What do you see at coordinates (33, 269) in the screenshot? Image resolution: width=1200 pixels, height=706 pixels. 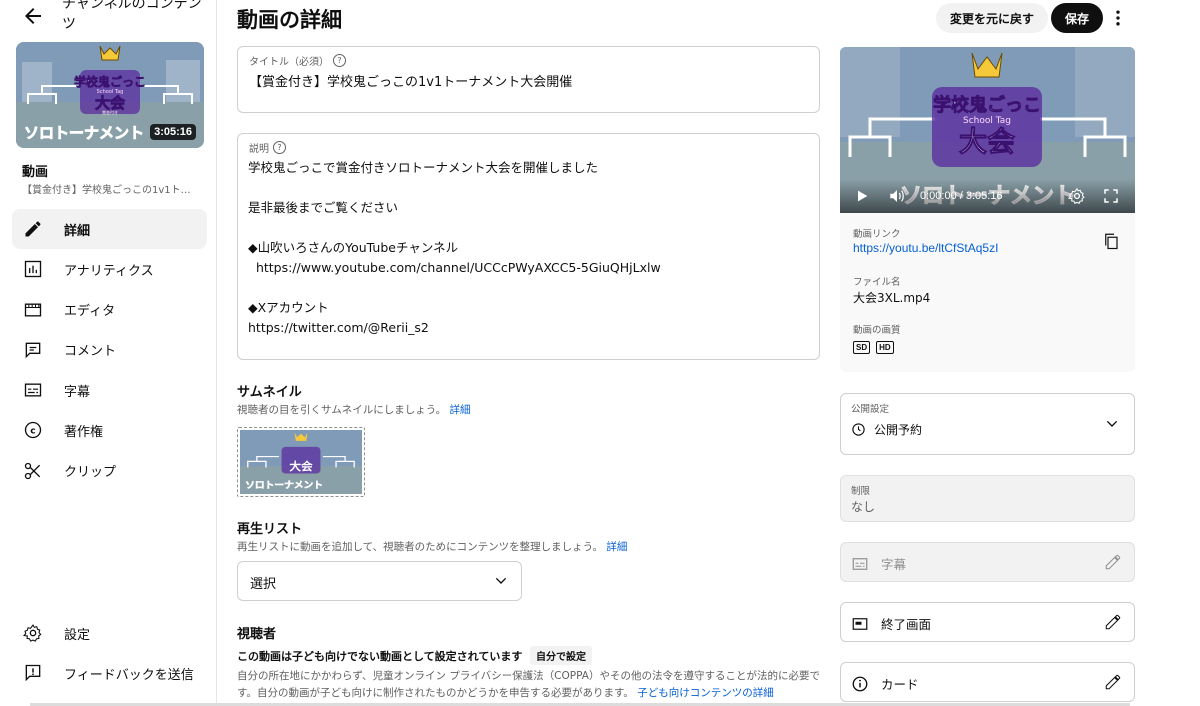 I see `analytics-icon` at bounding box center [33, 269].